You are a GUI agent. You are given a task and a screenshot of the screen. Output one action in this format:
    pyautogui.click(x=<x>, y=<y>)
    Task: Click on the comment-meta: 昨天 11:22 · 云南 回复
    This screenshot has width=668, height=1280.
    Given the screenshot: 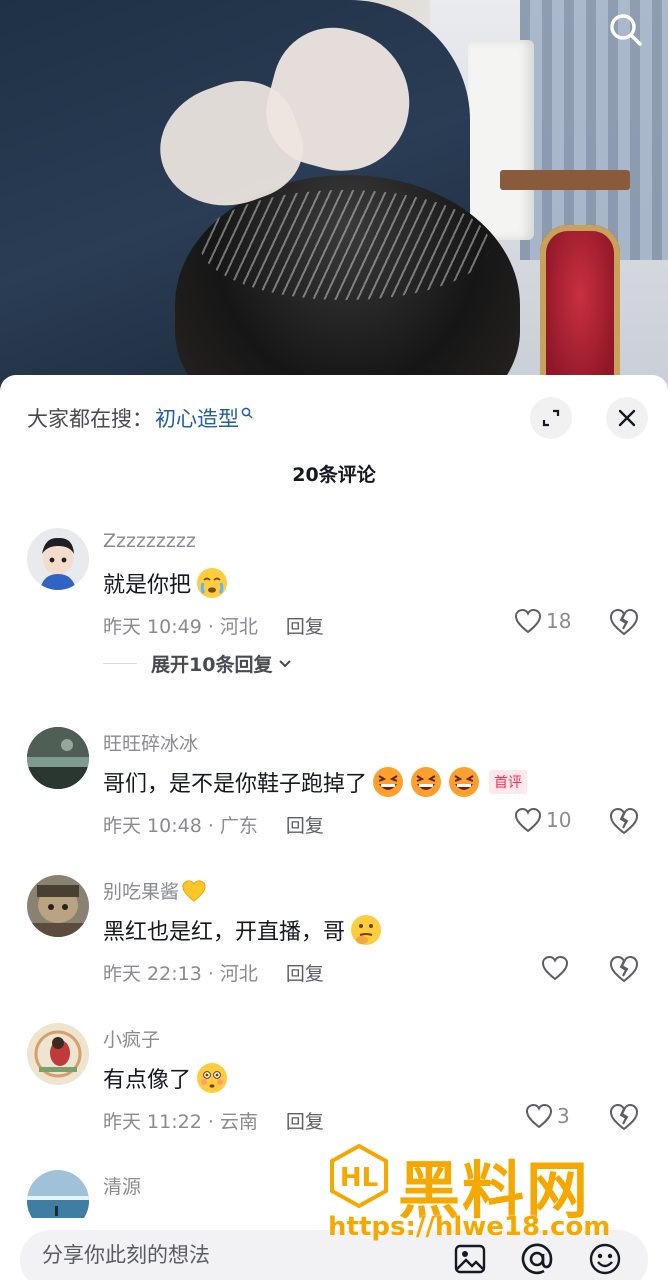 What is the action you would take?
    pyautogui.click(x=213, y=1120)
    